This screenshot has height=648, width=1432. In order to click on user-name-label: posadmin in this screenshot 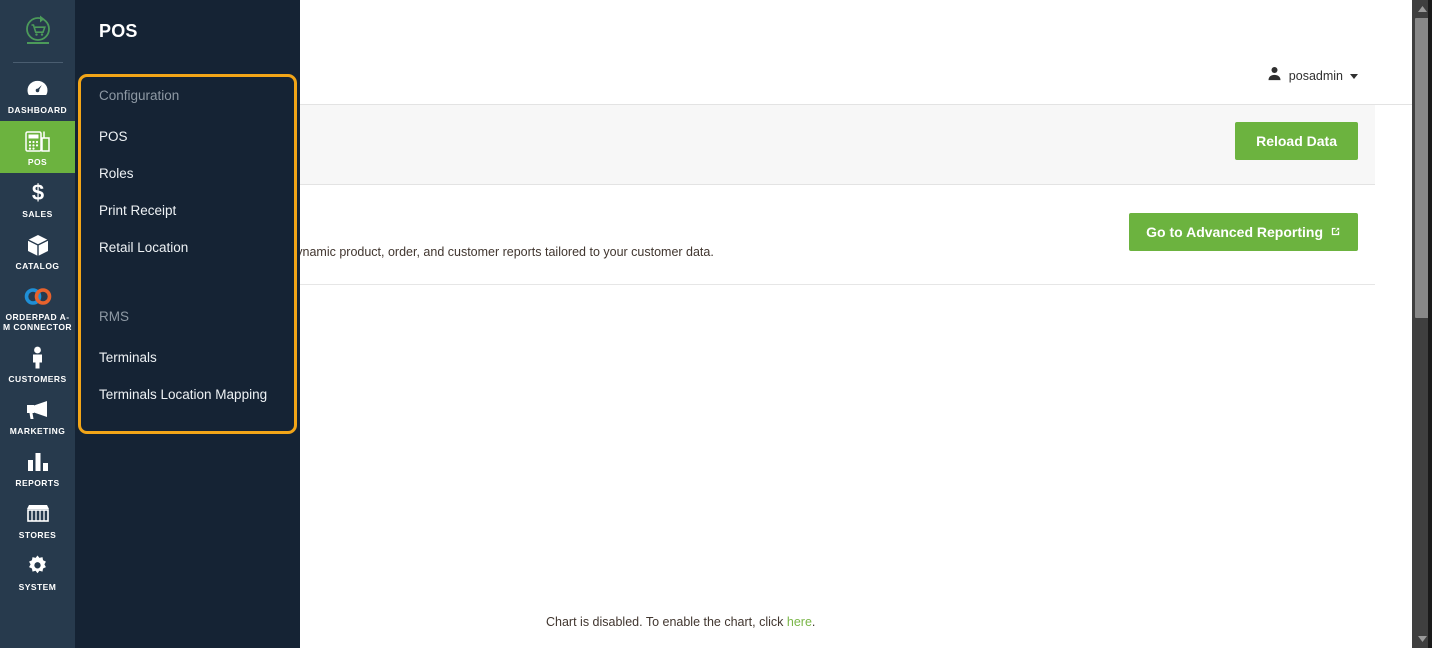, I will do `click(1315, 76)`.